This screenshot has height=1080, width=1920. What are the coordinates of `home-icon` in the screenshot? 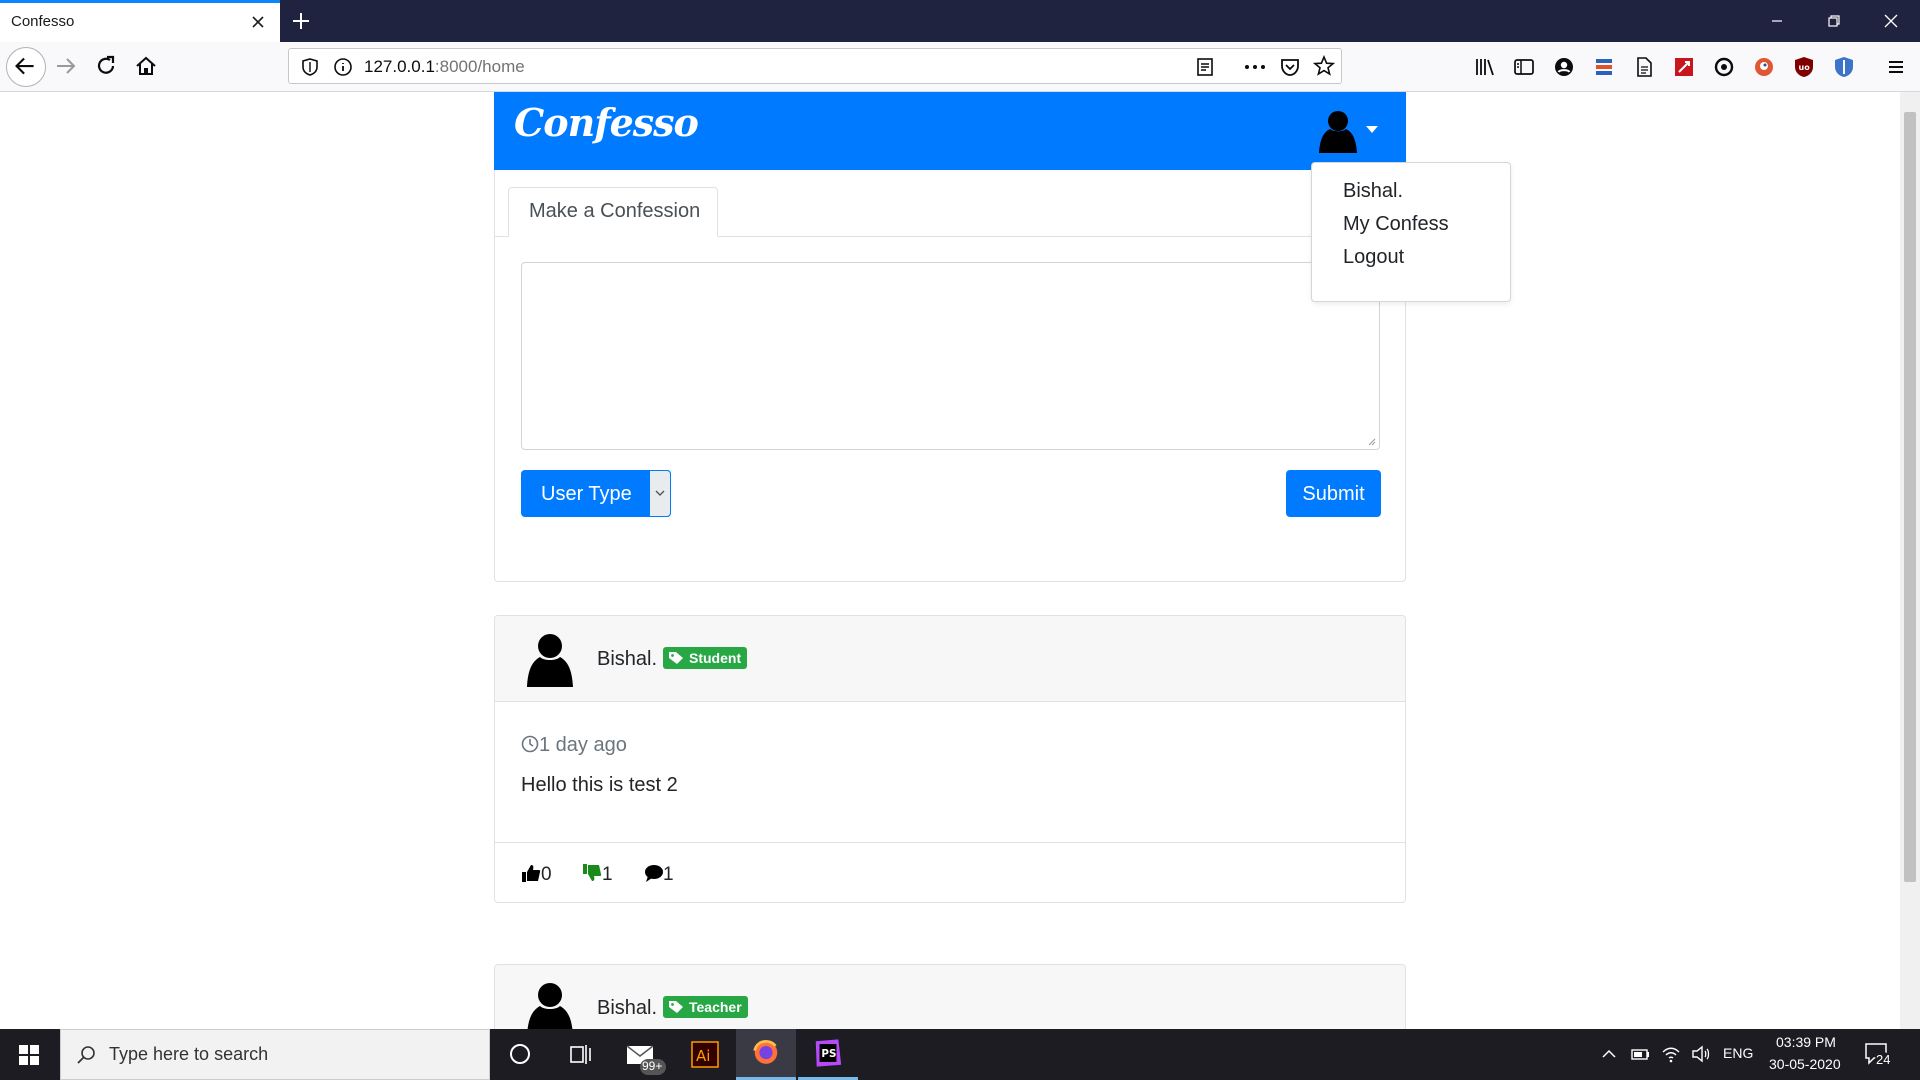 It's located at (146, 66).